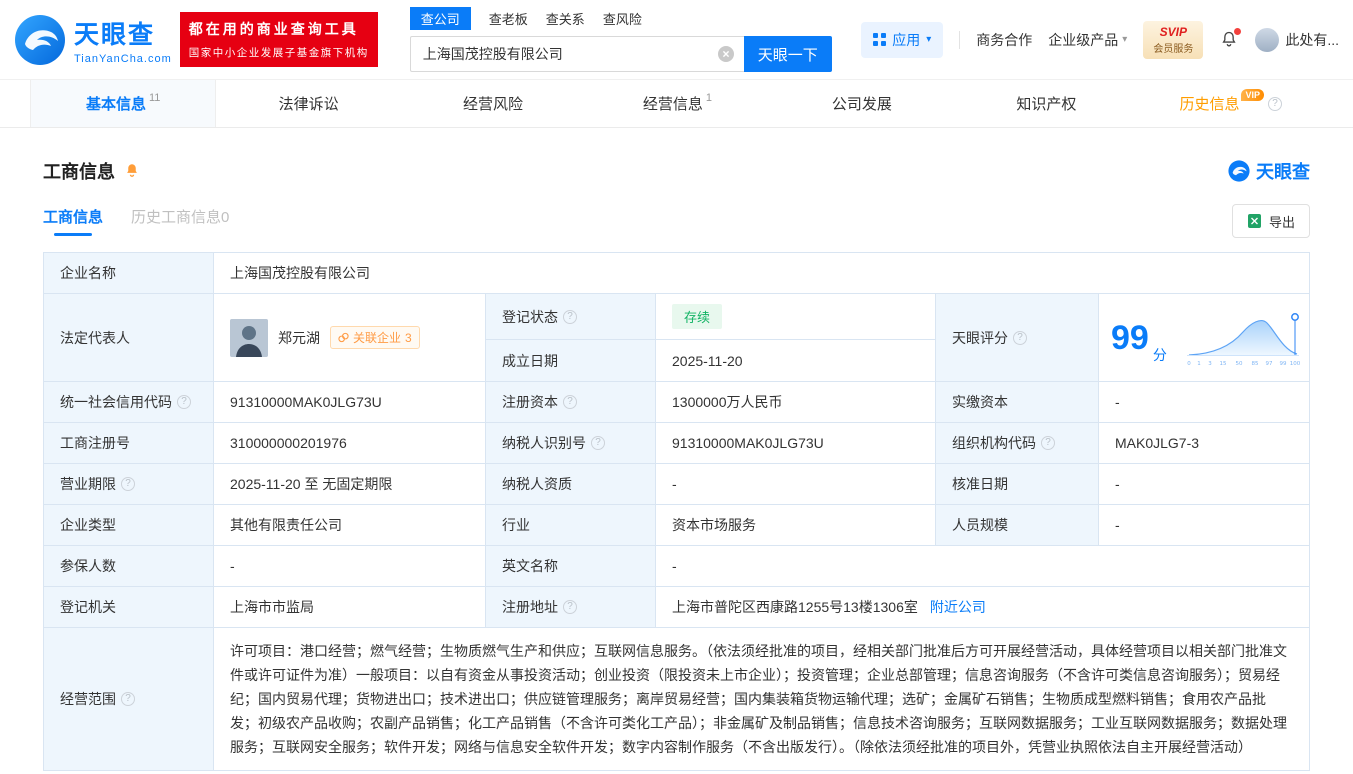 The height and width of the screenshot is (774, 1353). What do you see at coordinates (1017, 443) in the screenshot?
I see `label-org-code: 组织机构代码 ?` at bounding box center [1017, 443].